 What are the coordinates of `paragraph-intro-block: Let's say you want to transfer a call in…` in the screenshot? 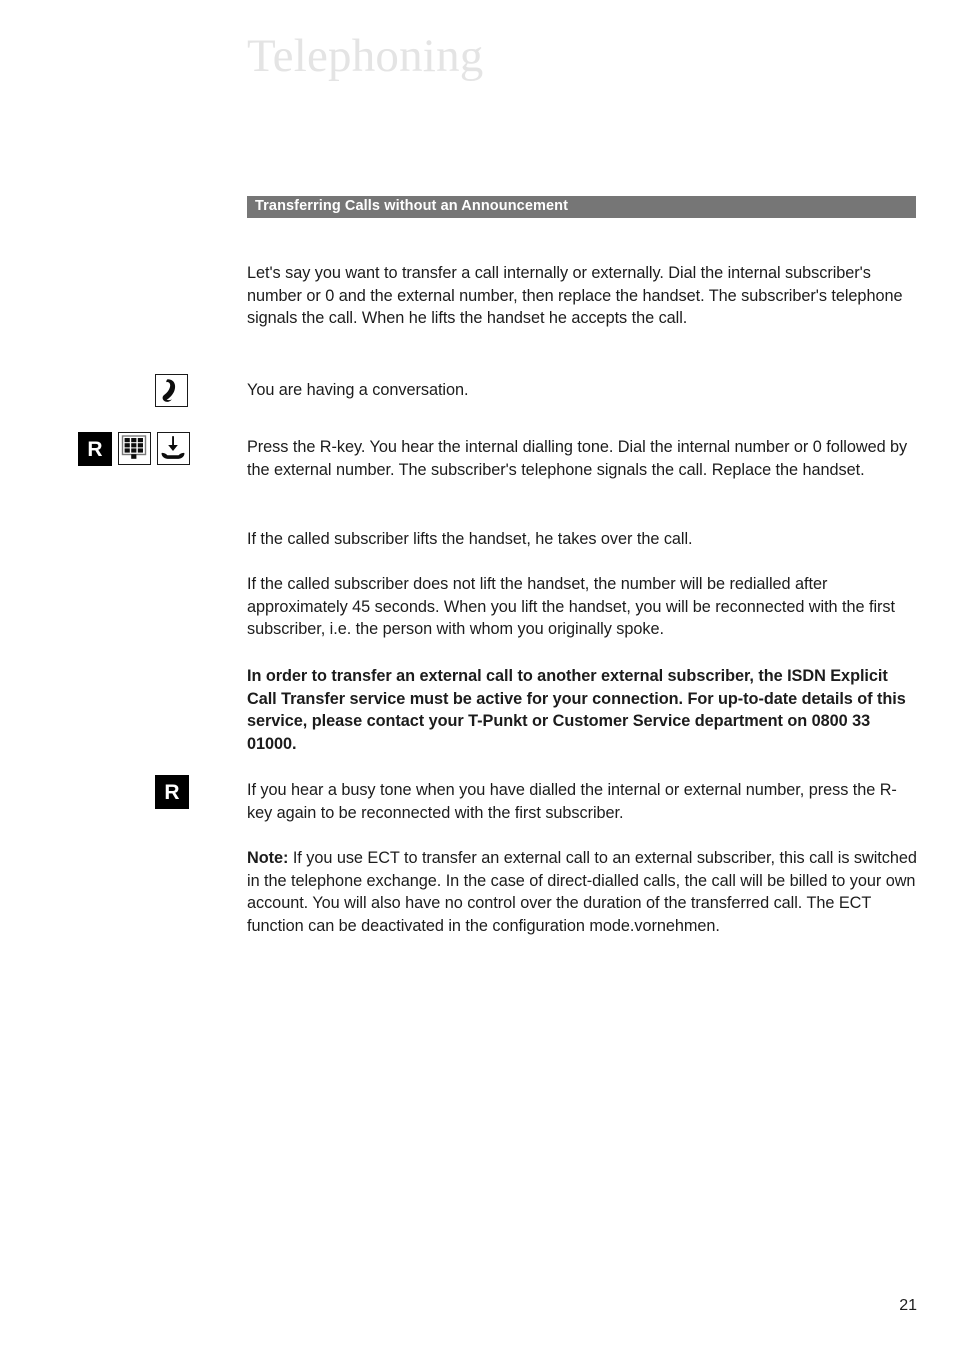 It's located at (583, 296).